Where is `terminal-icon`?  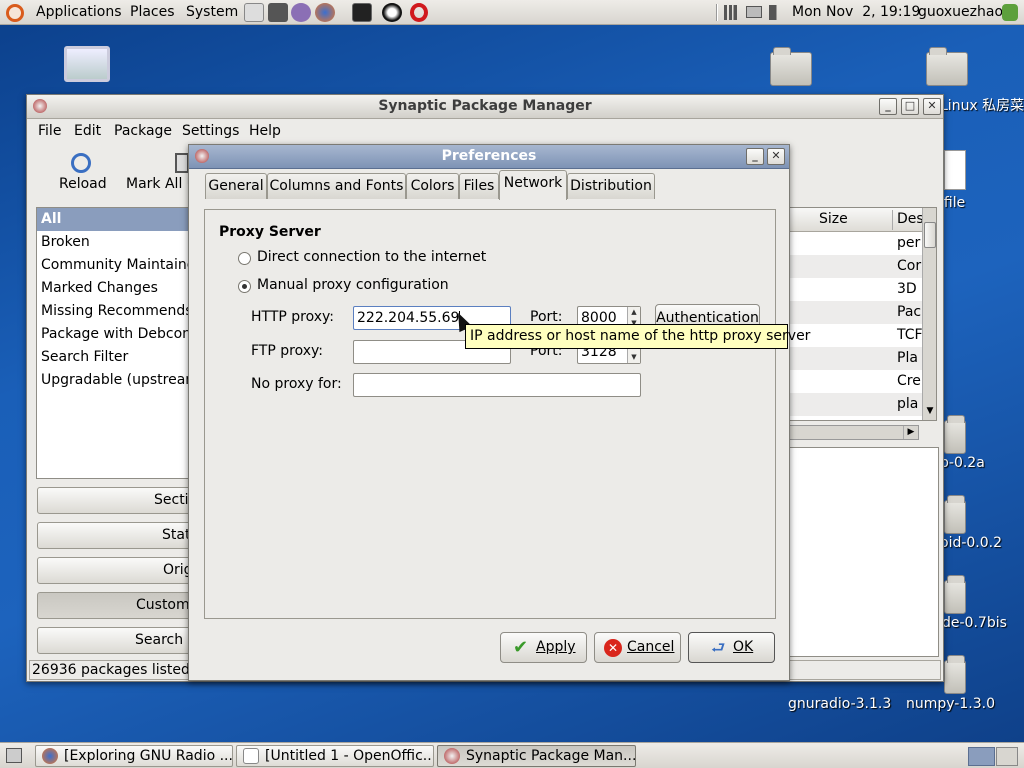 terminal-icon is located at coordinates (362, 12).